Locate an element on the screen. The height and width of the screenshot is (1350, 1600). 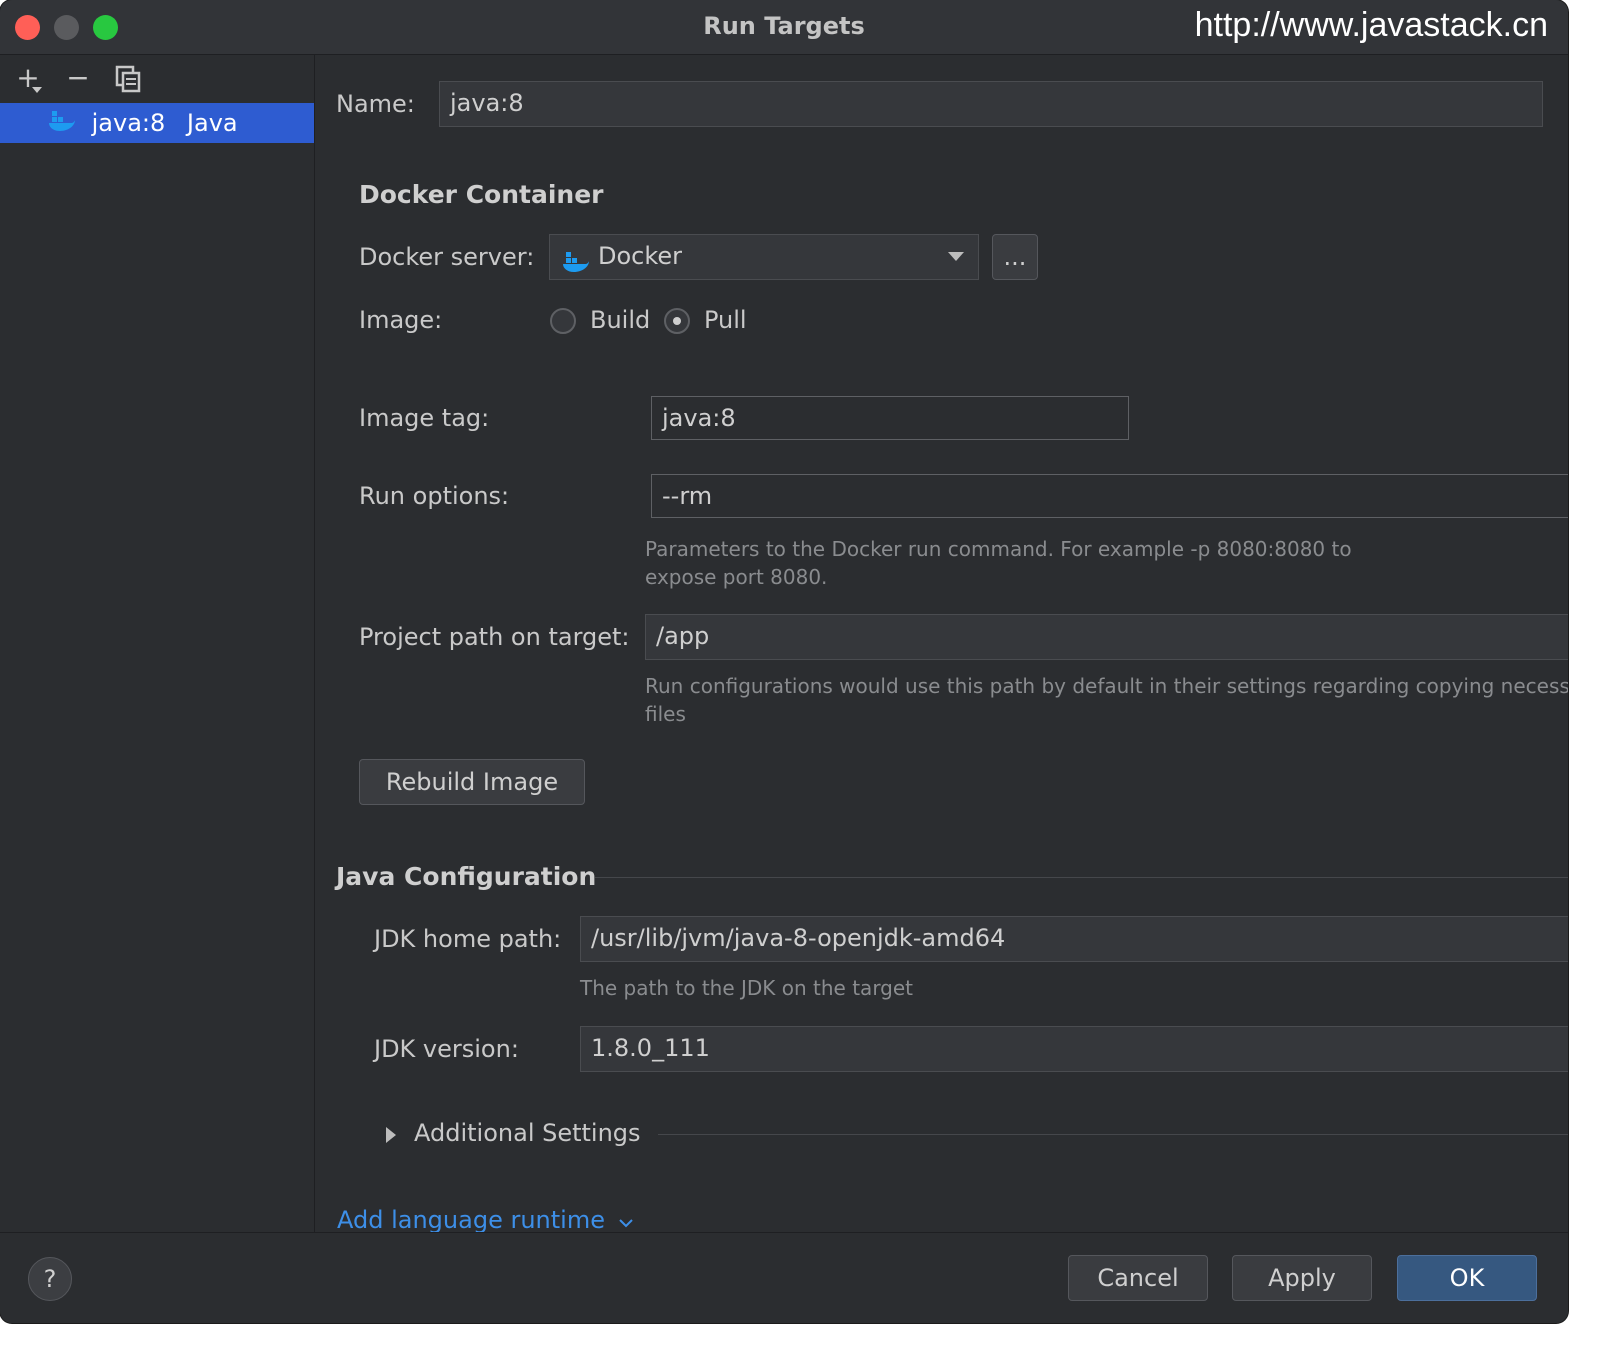
run-options-hint-line2: expose port 8080. is located at coordinates (736, 577).